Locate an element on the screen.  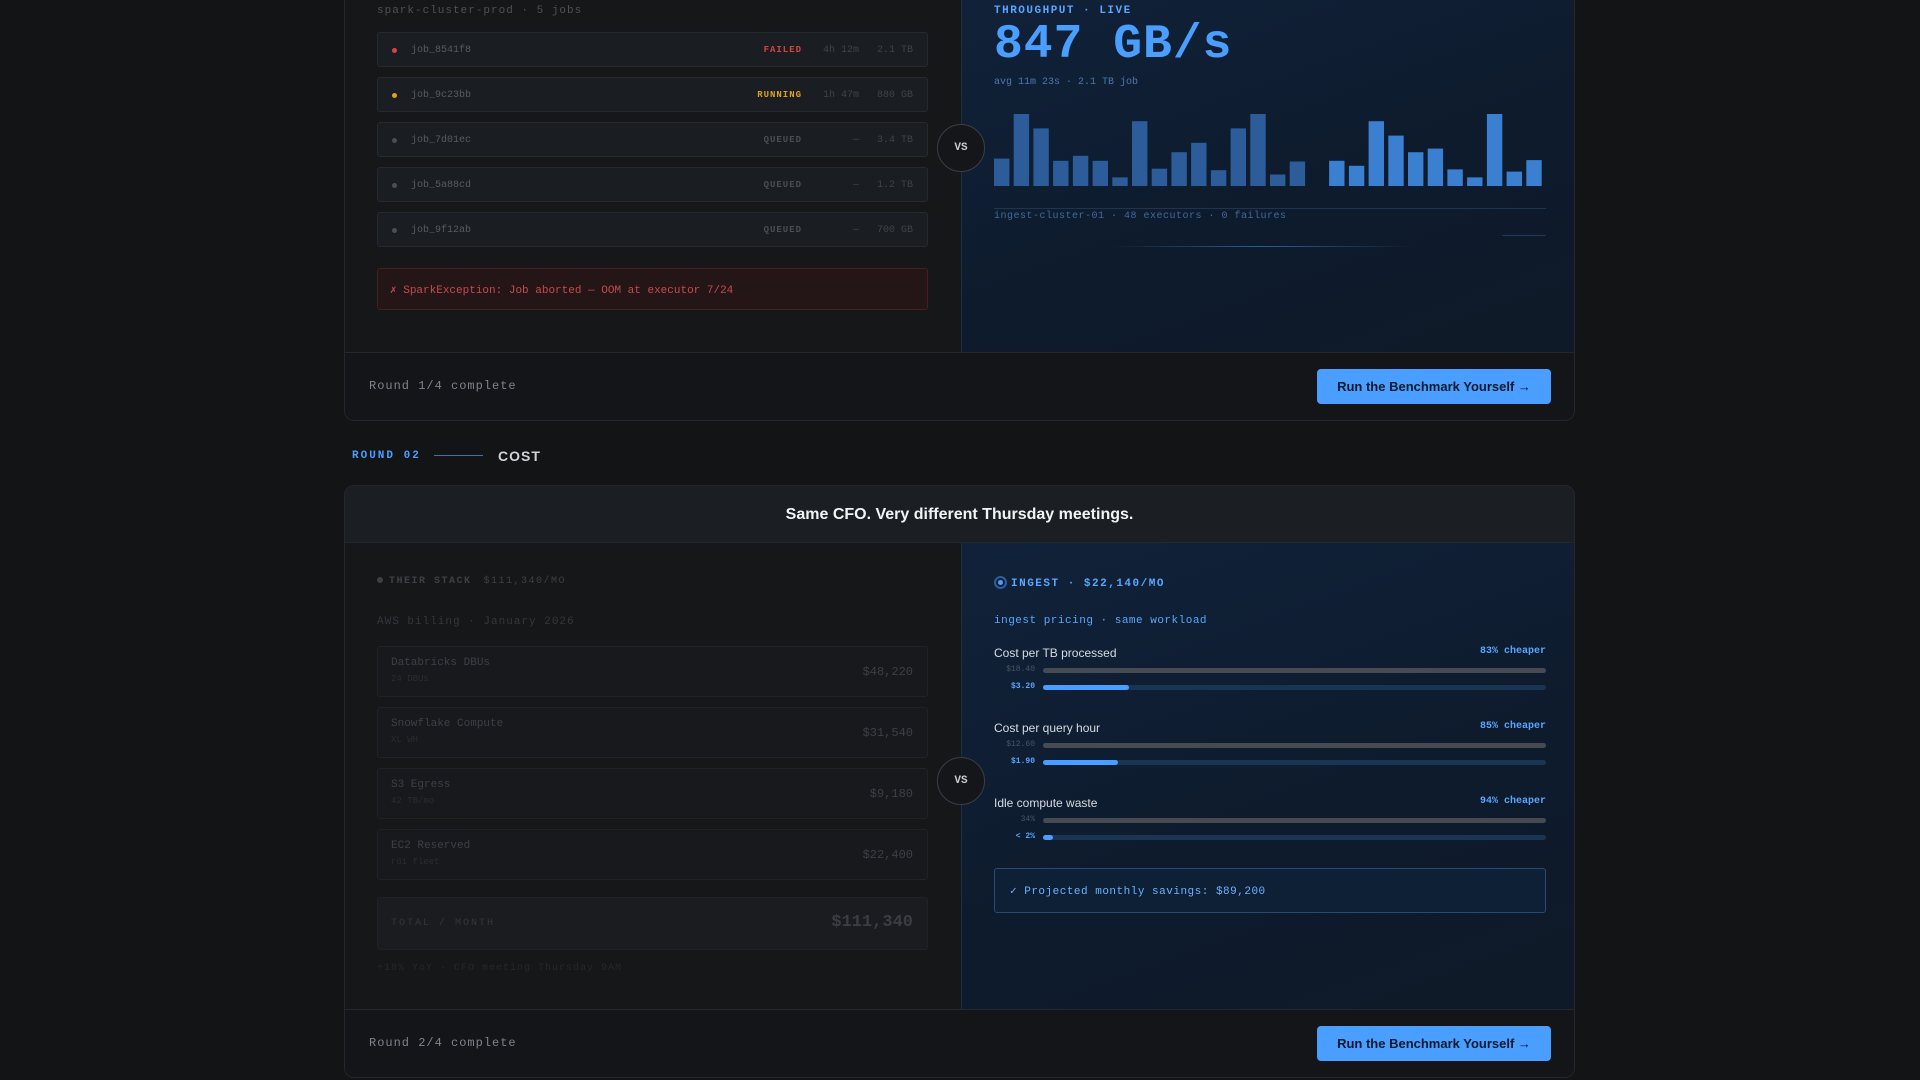
ingest-value: $3.20 is located at coordinates (1022, 686).